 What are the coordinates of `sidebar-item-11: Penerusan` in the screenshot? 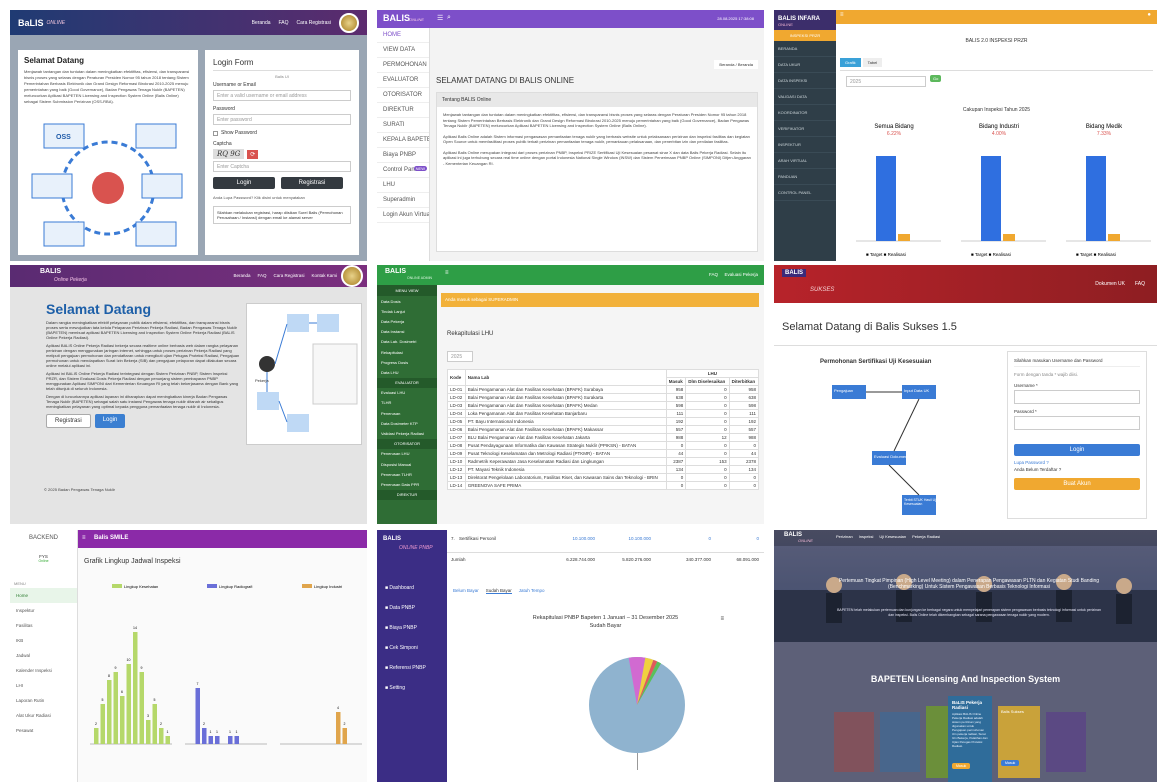 It's located at (407, 413).